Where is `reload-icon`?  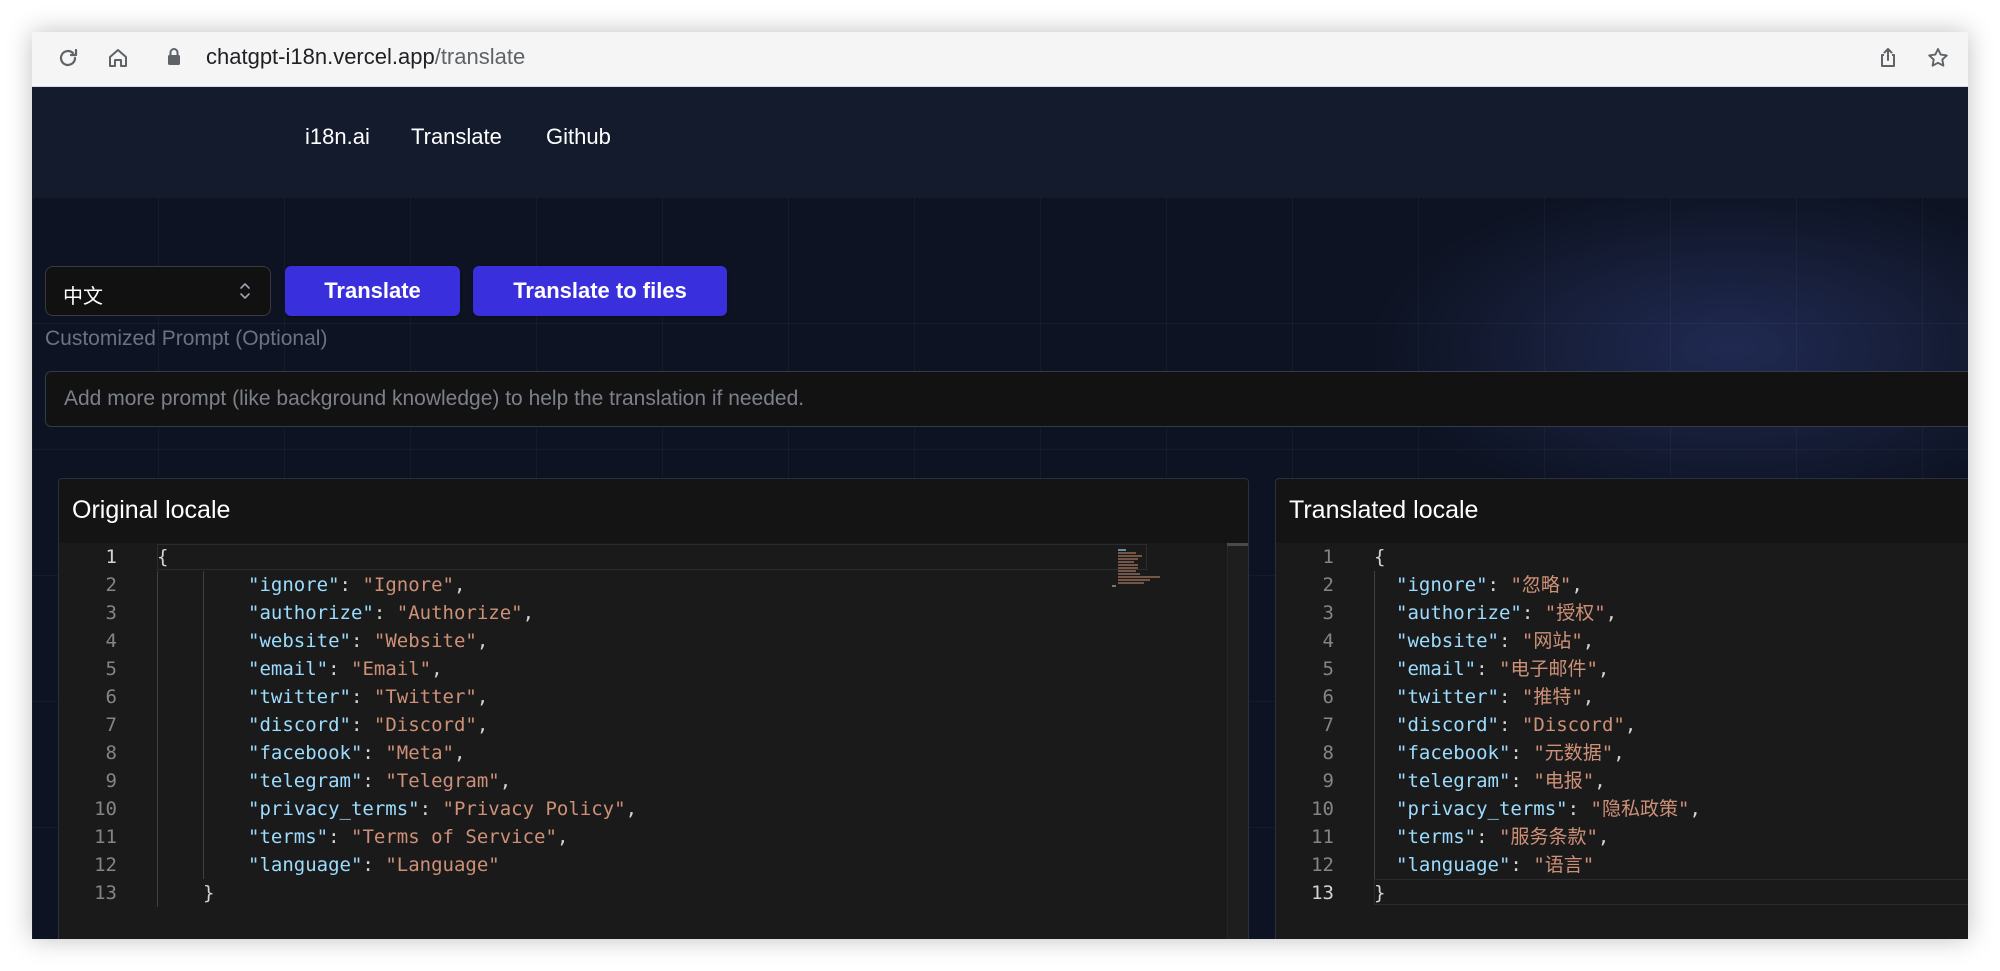 reload-icon is located at coordinates (68, 58).